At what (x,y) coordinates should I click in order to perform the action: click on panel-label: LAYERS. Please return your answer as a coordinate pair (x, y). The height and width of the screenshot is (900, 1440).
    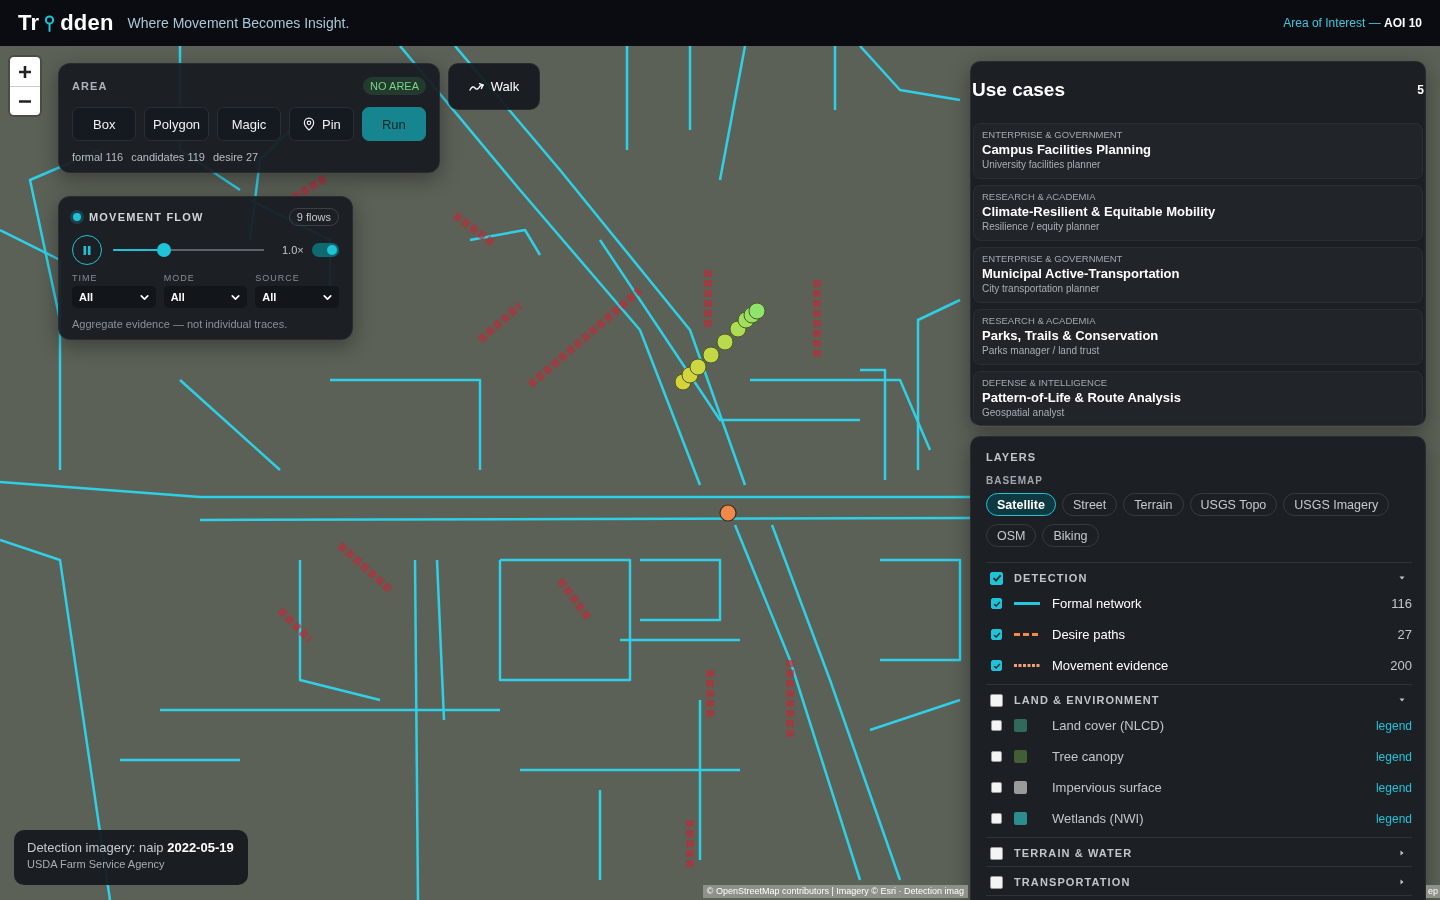
    Looking at the image, I should click on (1012, 457).